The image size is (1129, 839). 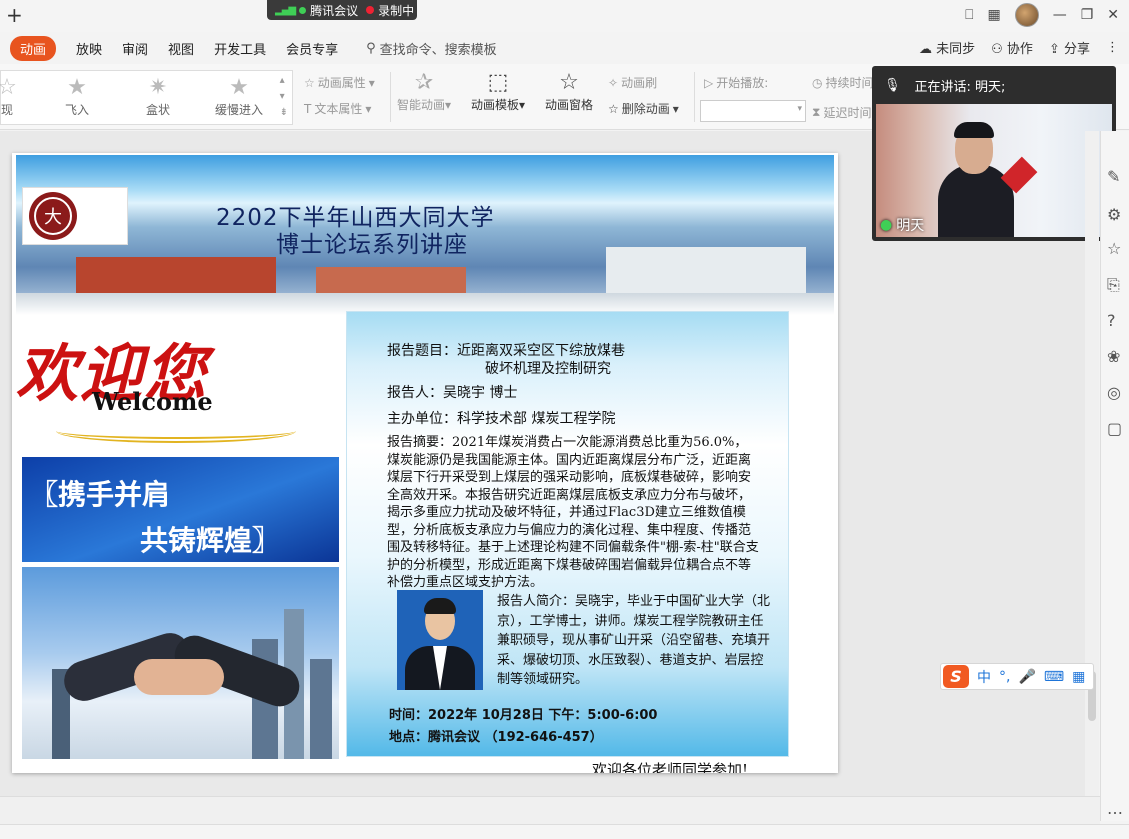 I want to click on gallery-label: 缓慢进入, so click(x=238, y=110).